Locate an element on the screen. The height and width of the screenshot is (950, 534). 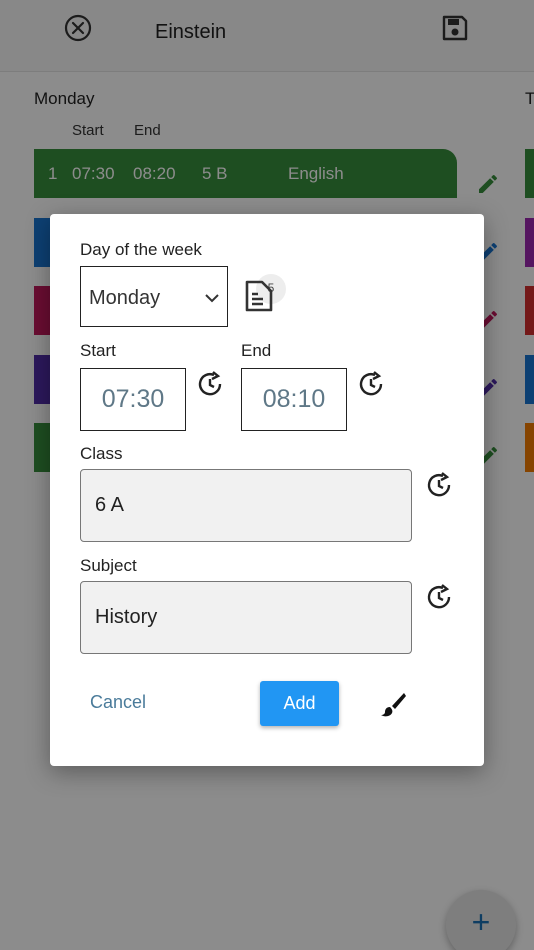
day-select-value: Monday is located at coordinates (125, 298).